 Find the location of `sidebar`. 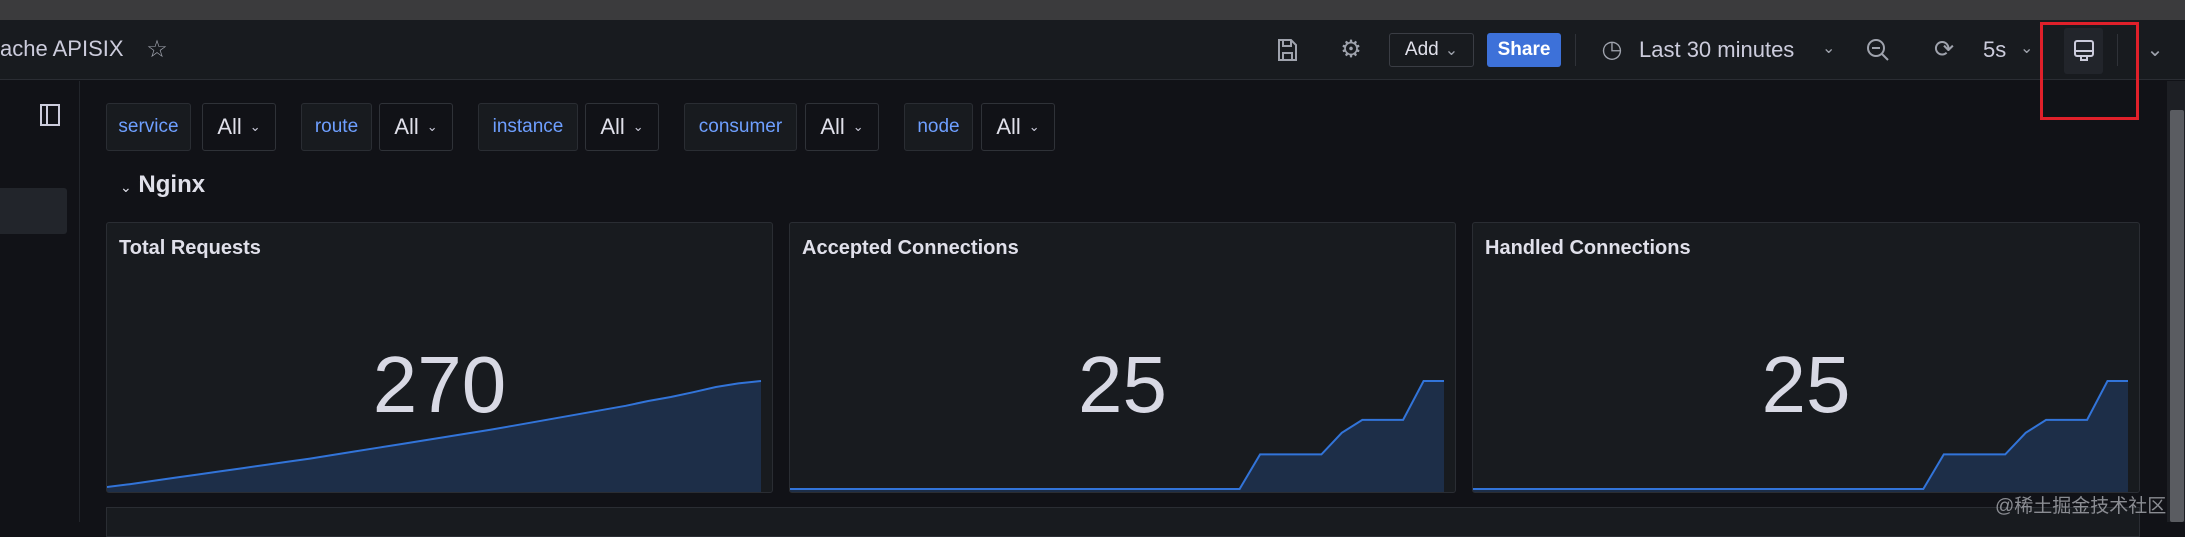

sidebar is located at coordinates (40, 301).